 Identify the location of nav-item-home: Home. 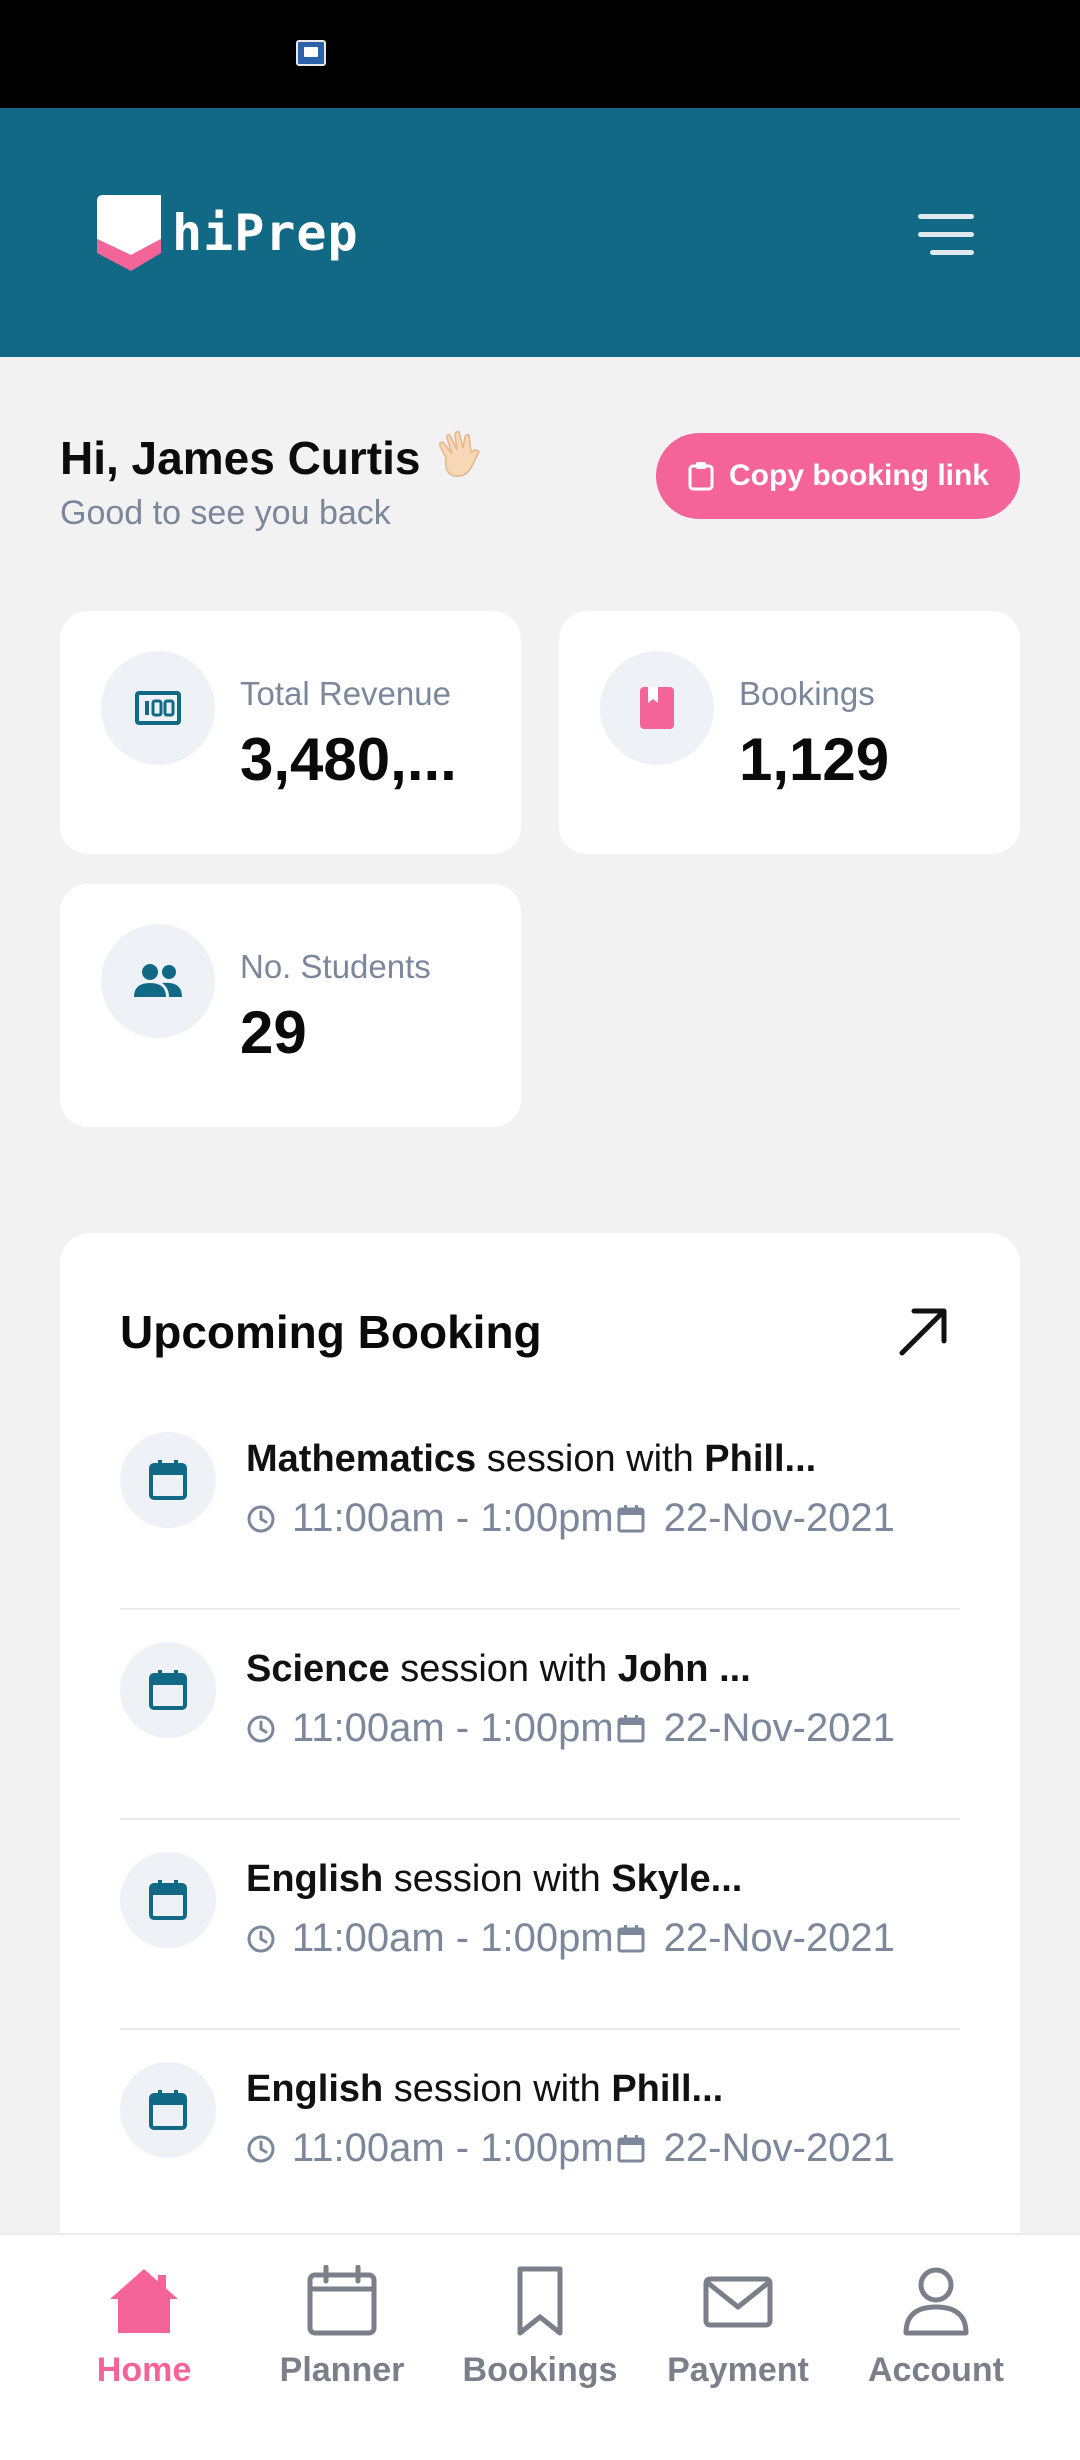
(144, 2327).